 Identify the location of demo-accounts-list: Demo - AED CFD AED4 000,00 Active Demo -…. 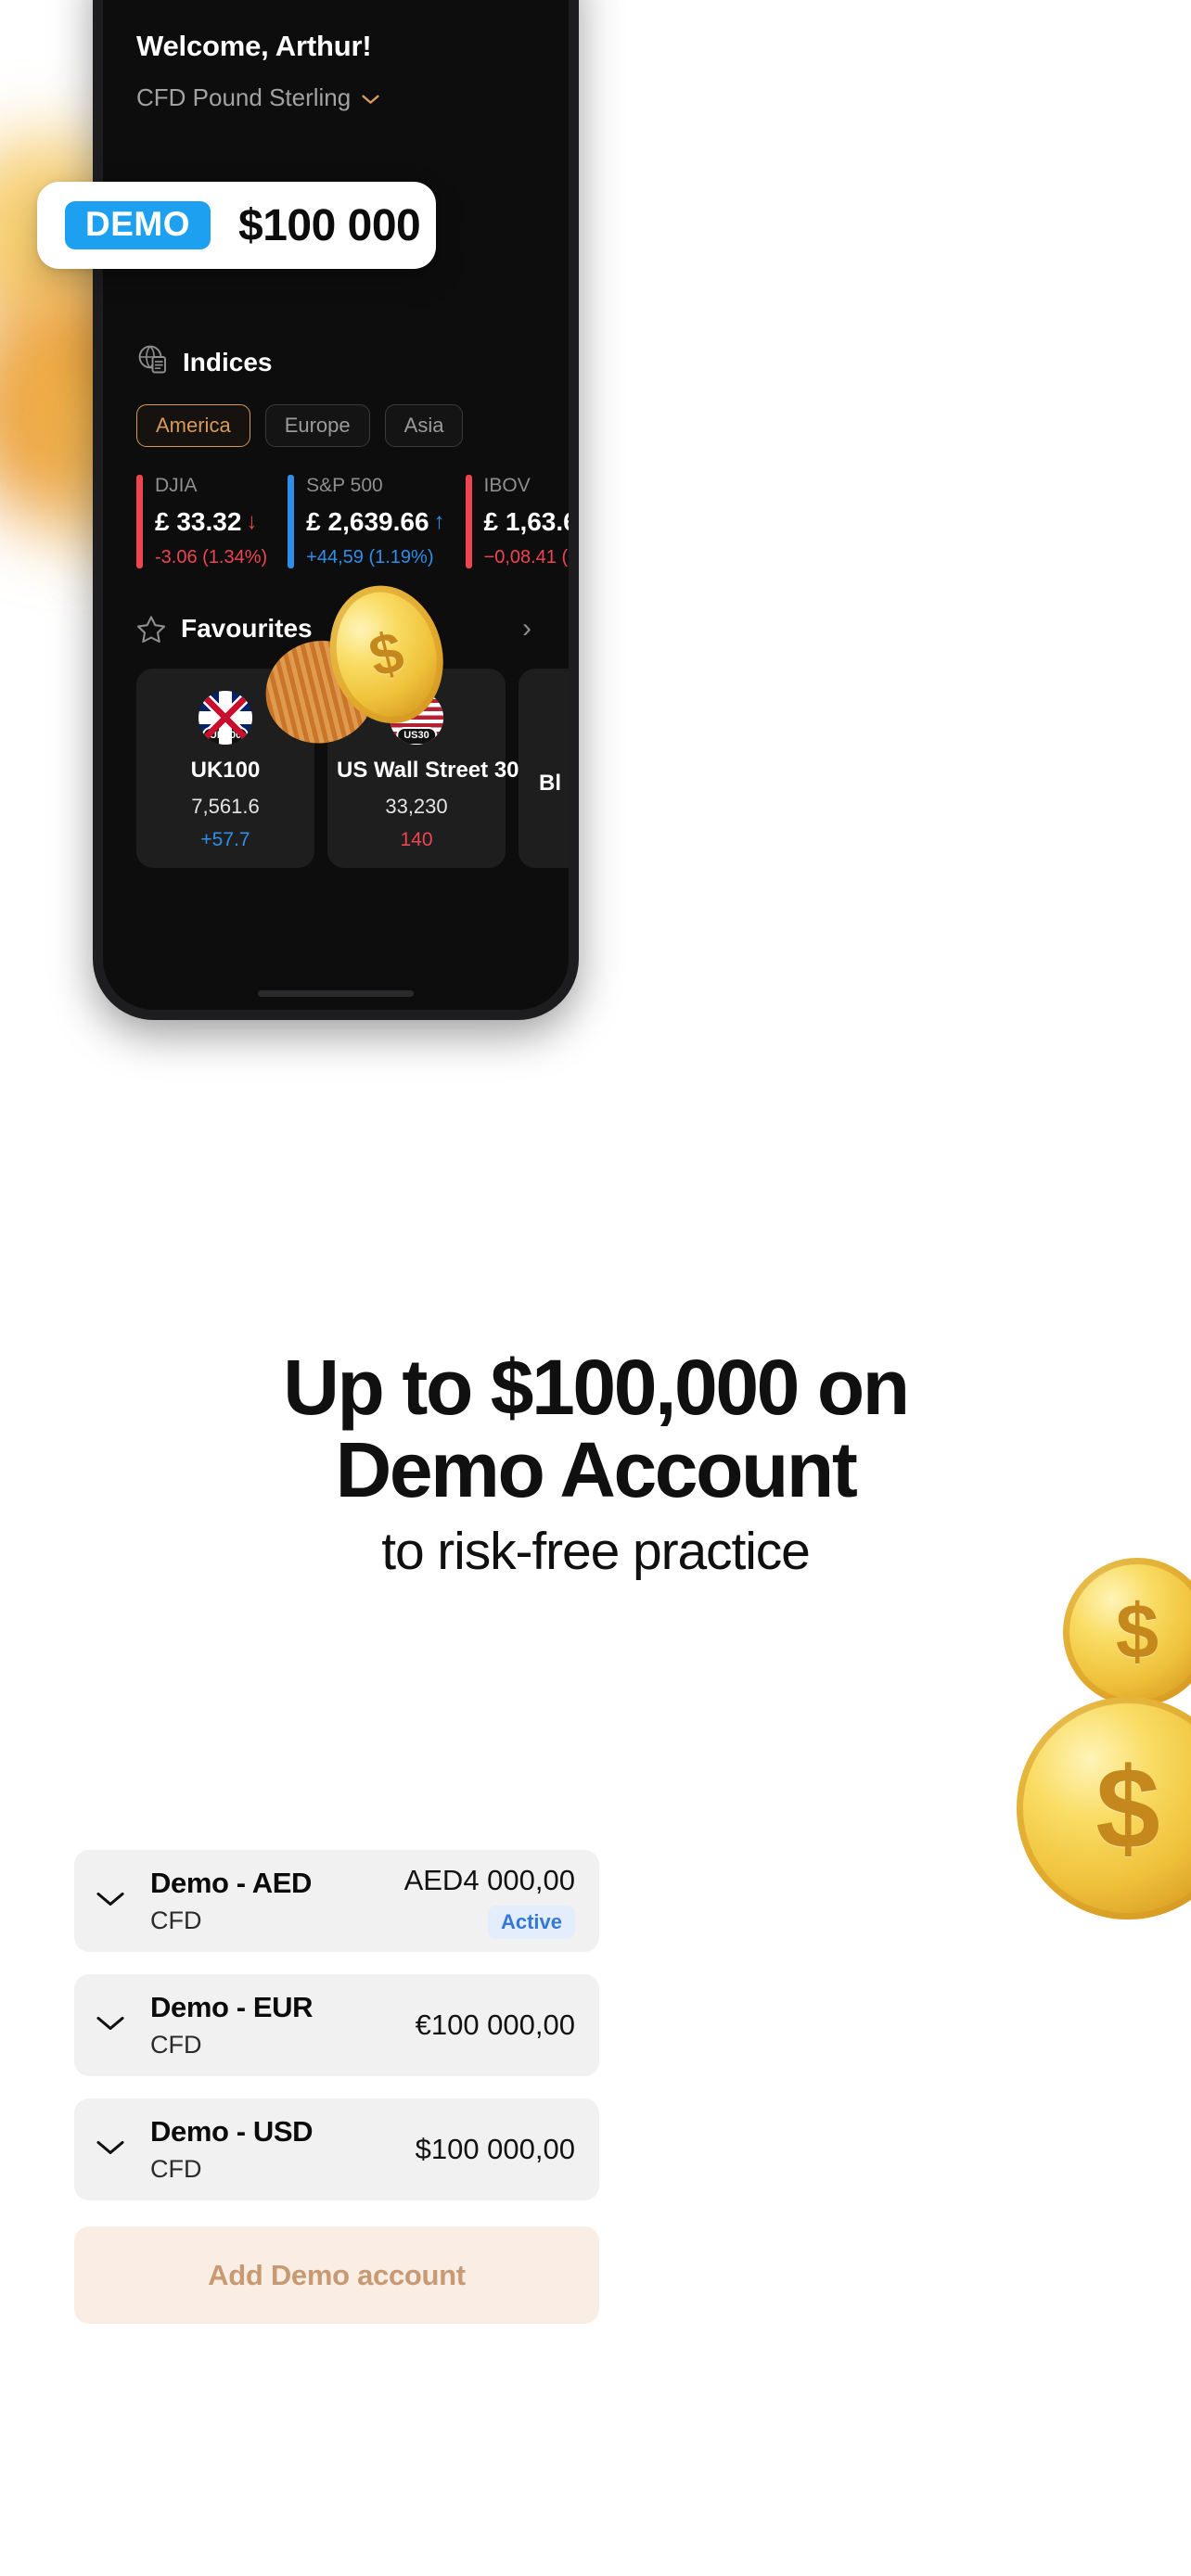
(336, 2087).